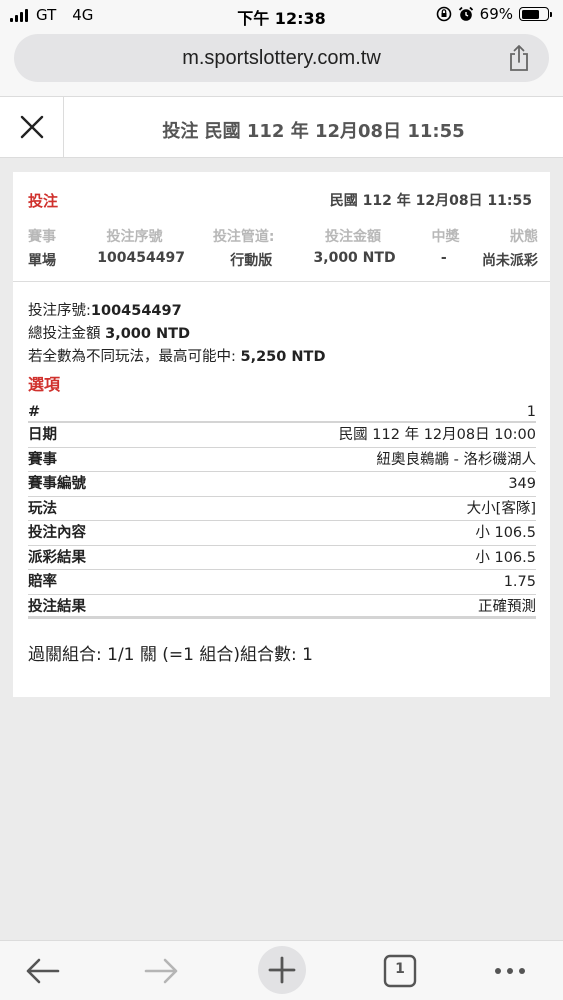  What do you see at coordinates (57, 533) in the screenshot?
I see `option-key: 投注內容` at bounding box center [57, 533].